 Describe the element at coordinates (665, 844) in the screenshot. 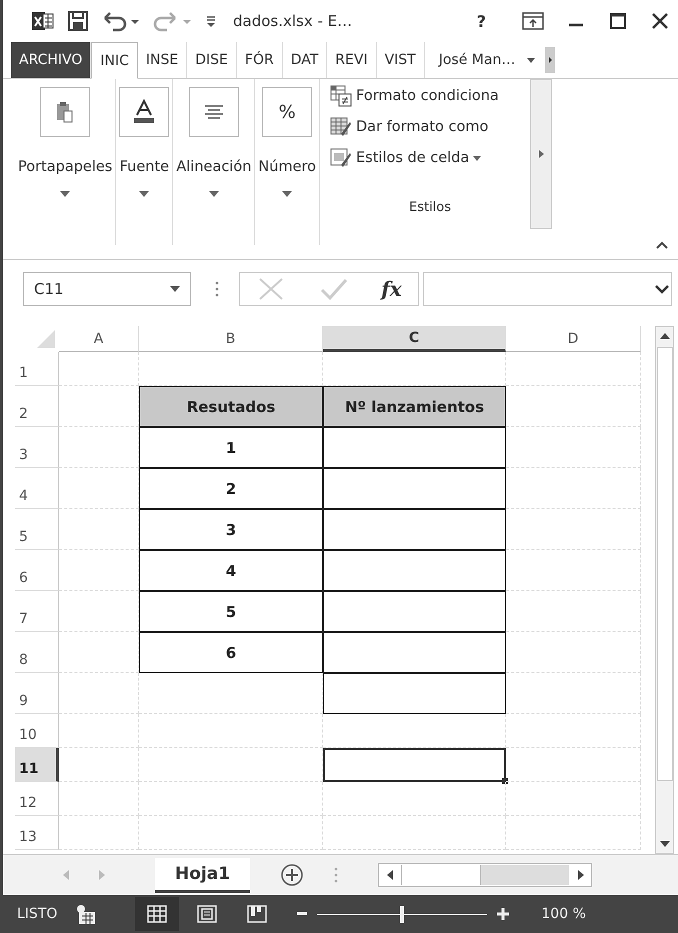

I see `scroll-down-icon` at that location.